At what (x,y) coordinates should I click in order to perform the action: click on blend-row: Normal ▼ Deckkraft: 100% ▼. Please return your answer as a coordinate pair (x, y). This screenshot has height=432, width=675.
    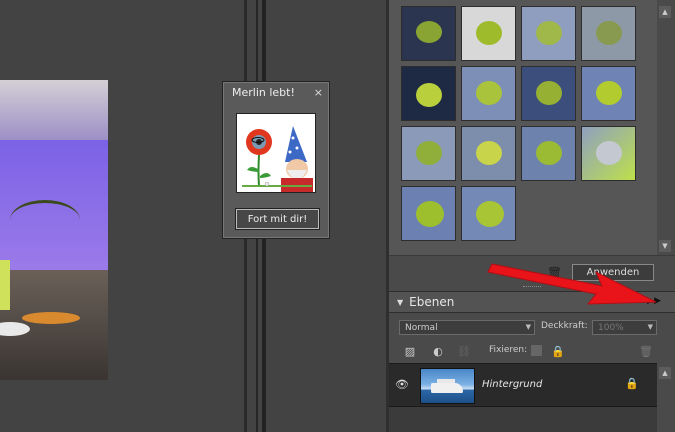
    Looking at the image, I should click on (532, 328).